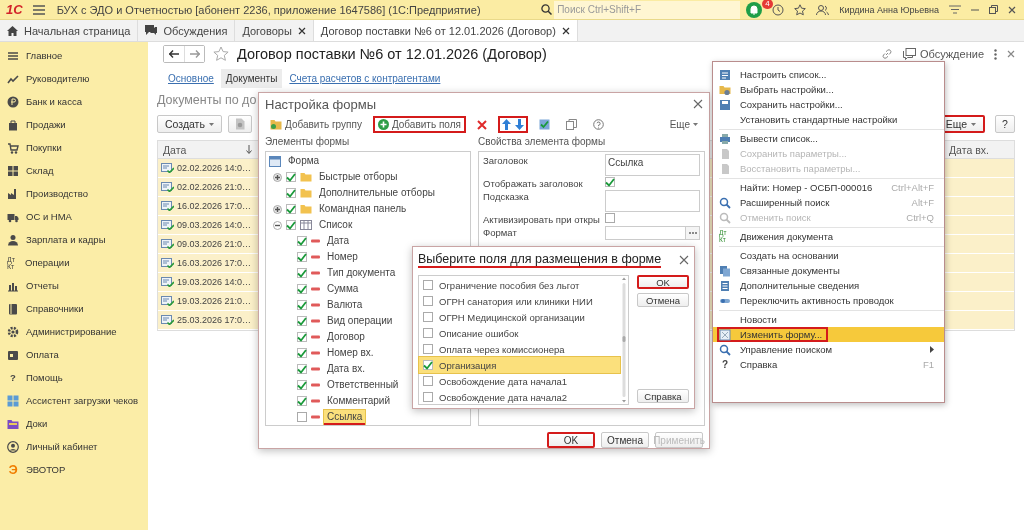  What do you see at coordinates (251, 78) in the screenshot?
I see `section-tab: Документы` at bounding box center [251, 78].